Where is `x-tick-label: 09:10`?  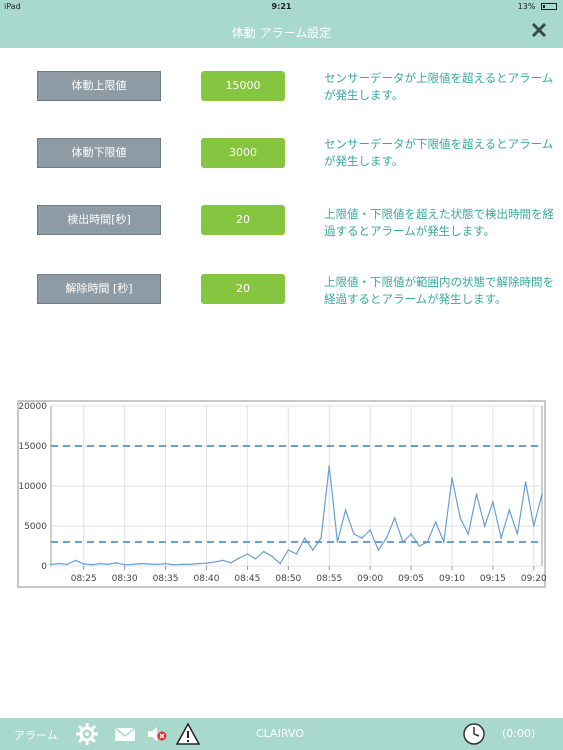 x-tick-label: 09:10 is located at coordinates (452, 579).